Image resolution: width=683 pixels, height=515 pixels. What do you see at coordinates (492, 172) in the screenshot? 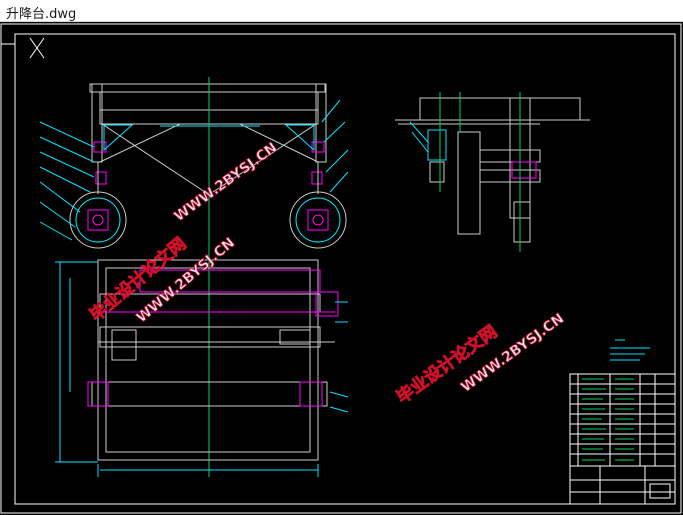
I see `side-view` at bounding box center [492, 172].